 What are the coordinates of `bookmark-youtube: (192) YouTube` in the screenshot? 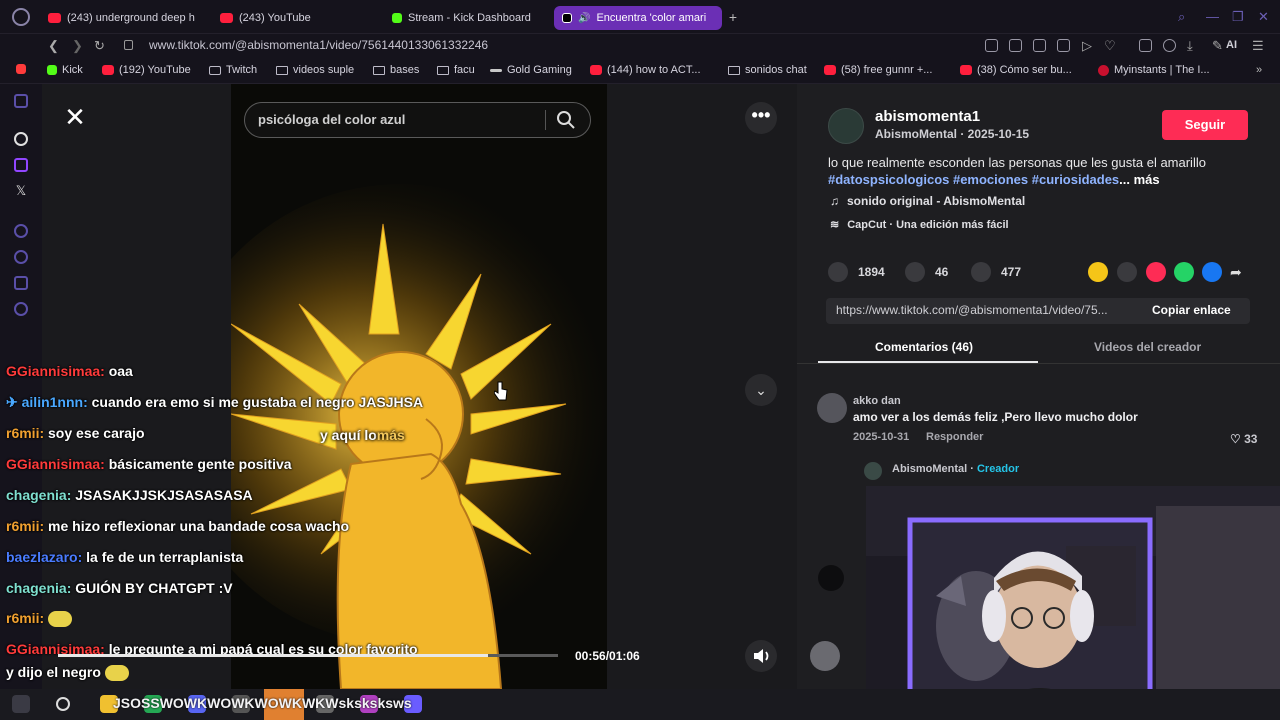 It's located at (146, 70).